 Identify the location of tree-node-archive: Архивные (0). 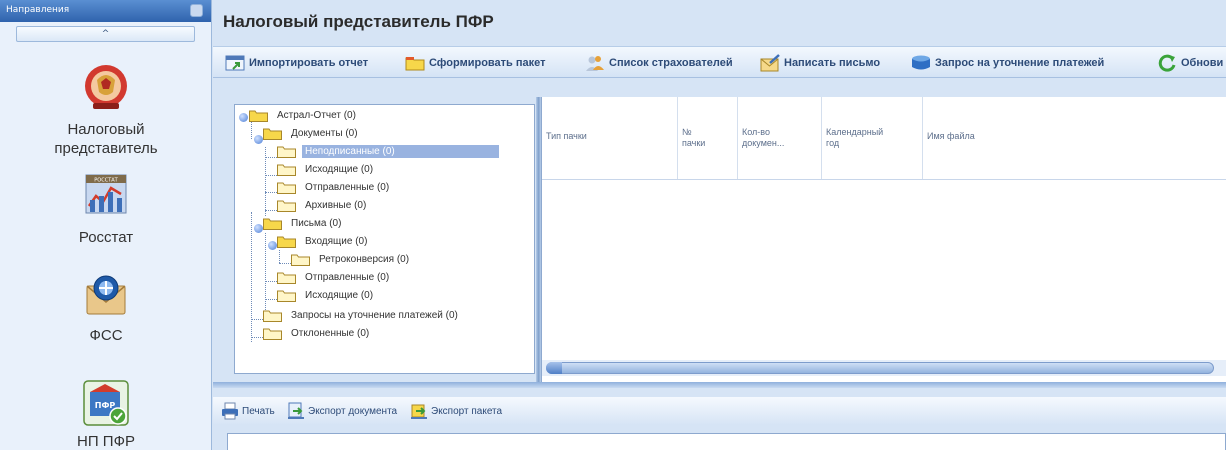
(323, 205).